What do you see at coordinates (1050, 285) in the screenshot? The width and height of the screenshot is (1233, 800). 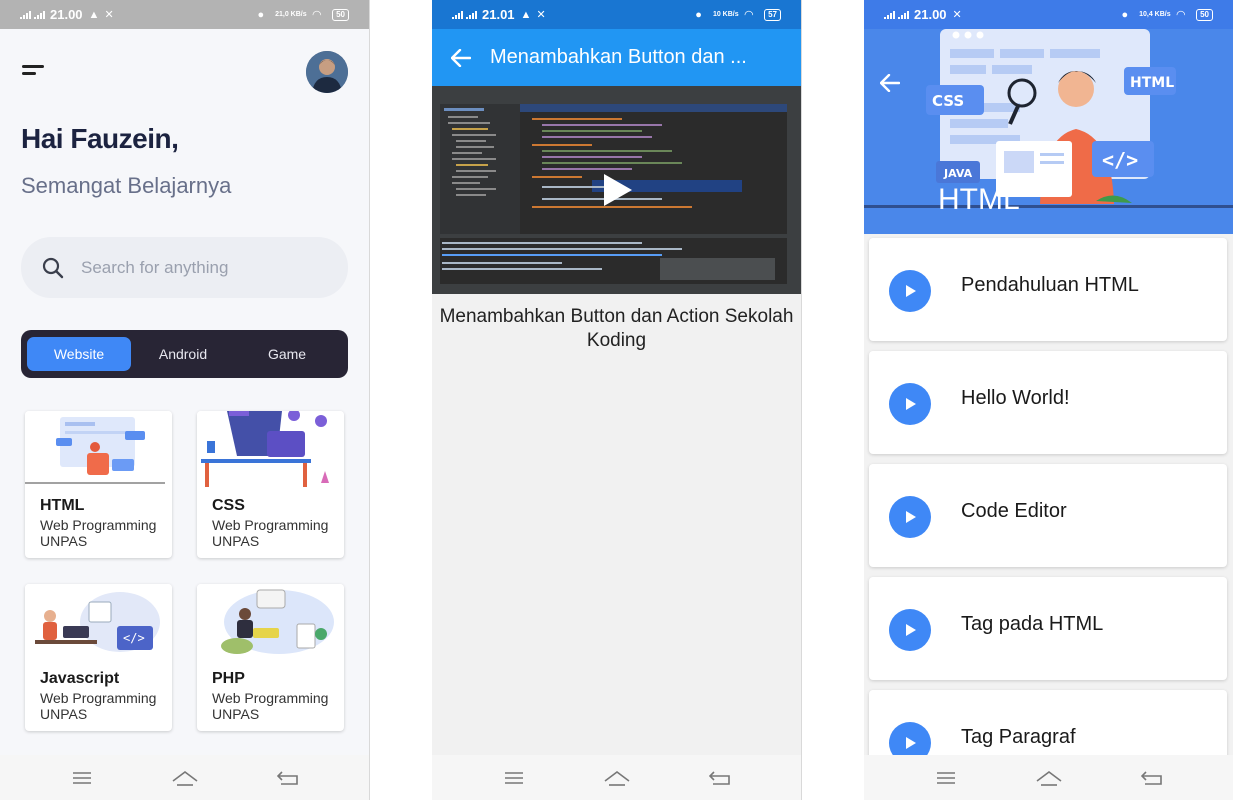 I see `lesson-title: Pendahuluan HTML` at bounding box center [1050, 285].